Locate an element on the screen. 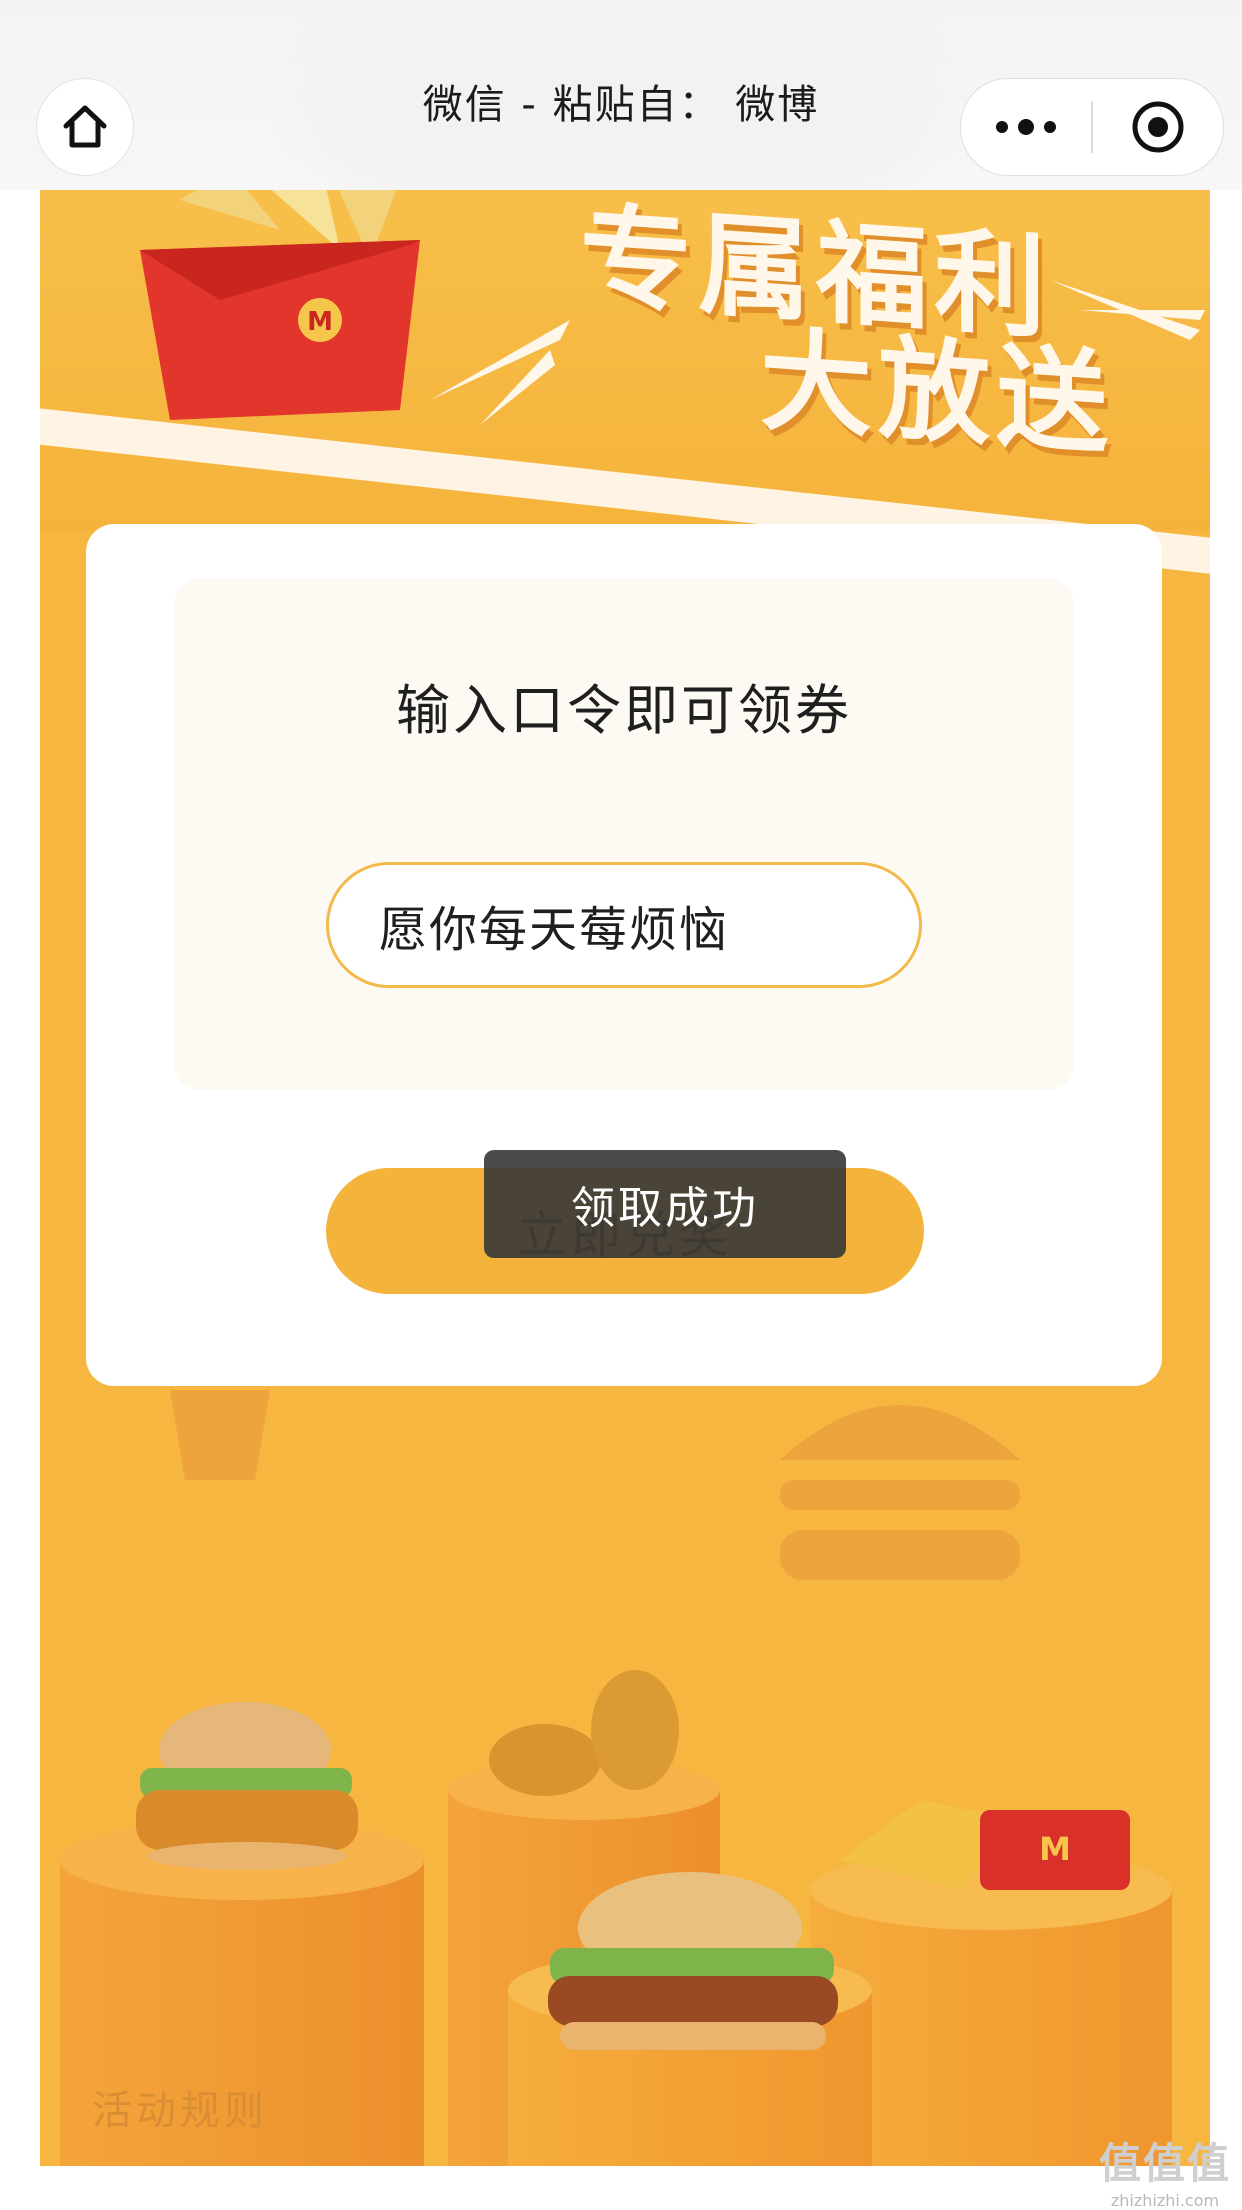 This screenshot has height=2210, width=1242. more-dots-icon is located at coordinates (1026, 127).